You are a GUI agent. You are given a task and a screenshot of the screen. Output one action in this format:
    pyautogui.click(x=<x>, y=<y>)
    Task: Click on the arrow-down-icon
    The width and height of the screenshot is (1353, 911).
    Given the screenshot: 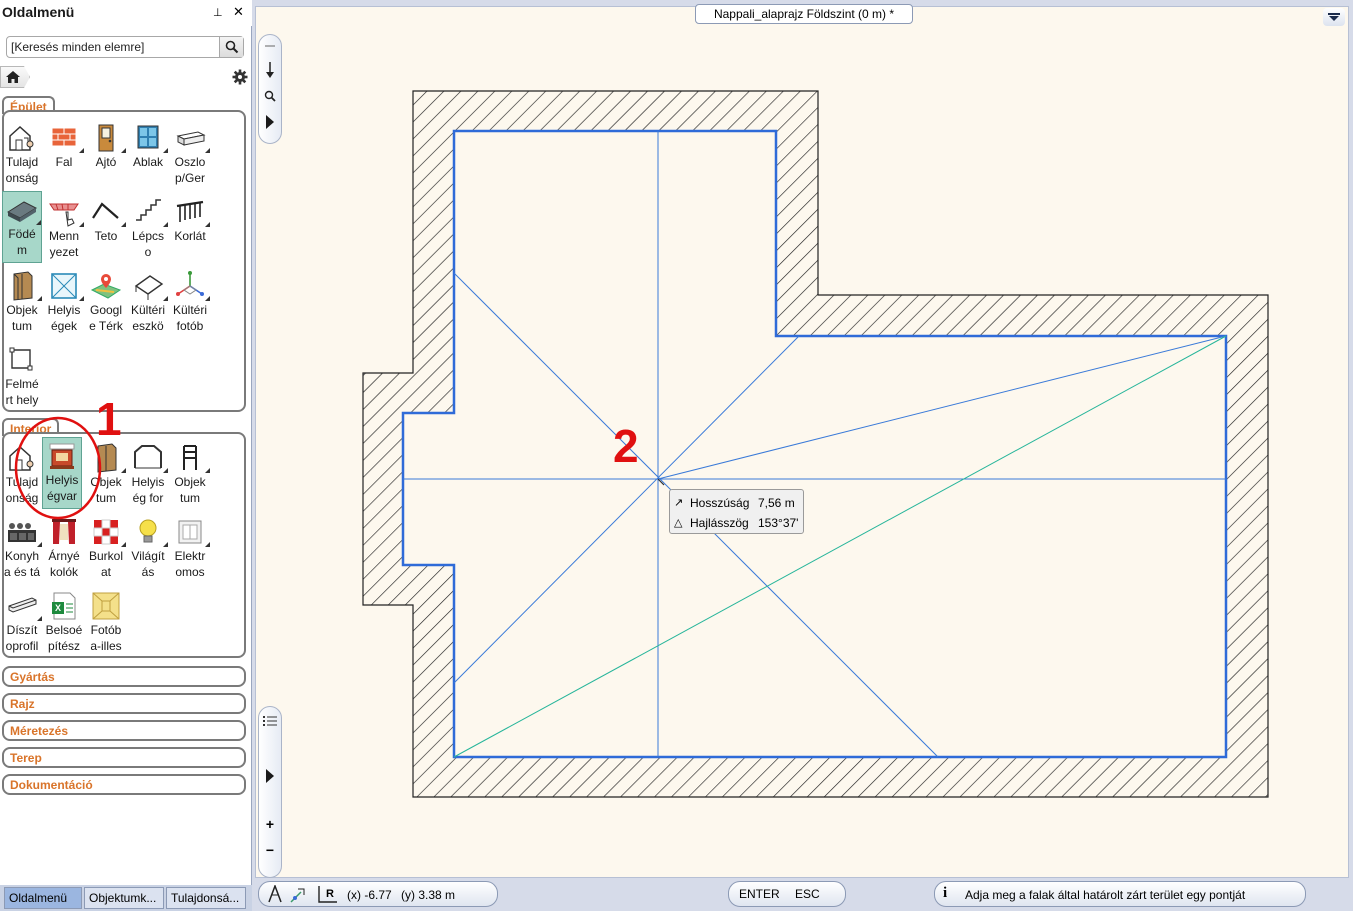 What is the action you would take?
    pyautogui.click(x=270, y=70)
    